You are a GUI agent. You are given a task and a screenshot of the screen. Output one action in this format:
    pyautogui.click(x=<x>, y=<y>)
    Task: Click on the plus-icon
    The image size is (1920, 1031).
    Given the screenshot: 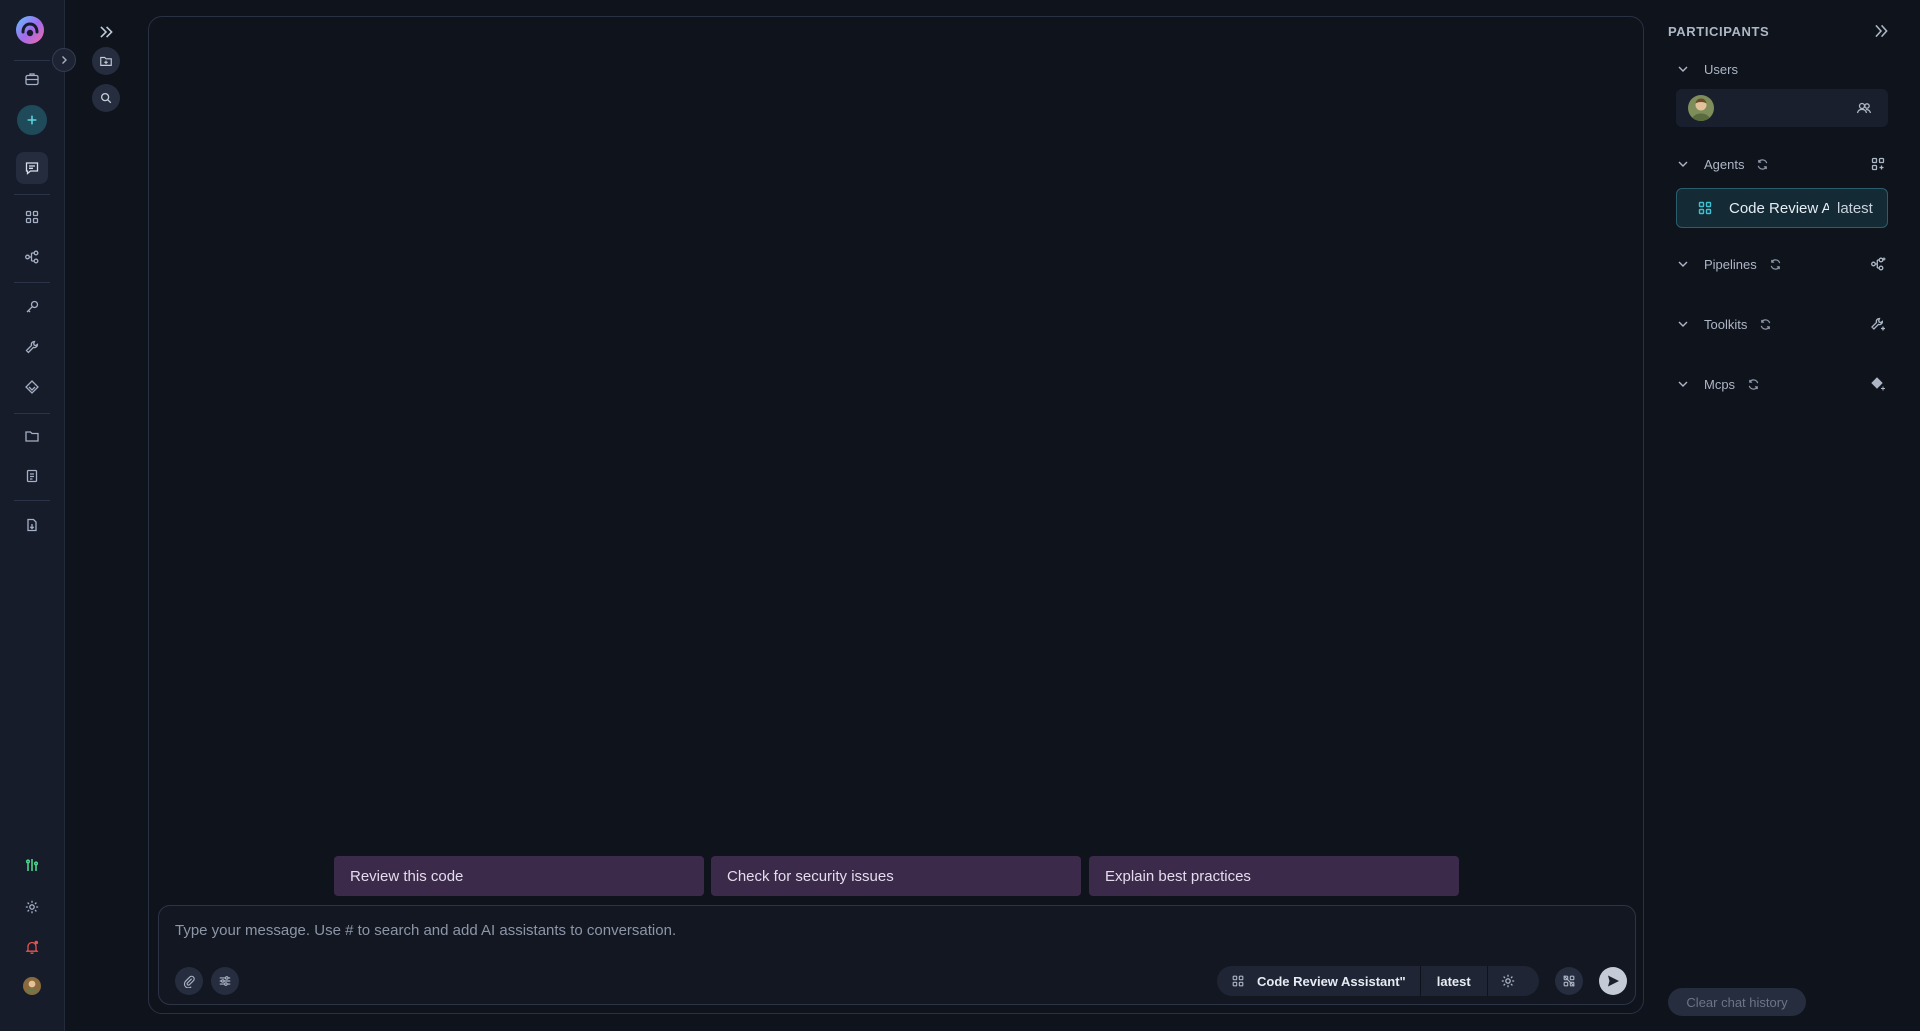 What is the action you would take?
    pyautogui.click(x=32, y=120)
    